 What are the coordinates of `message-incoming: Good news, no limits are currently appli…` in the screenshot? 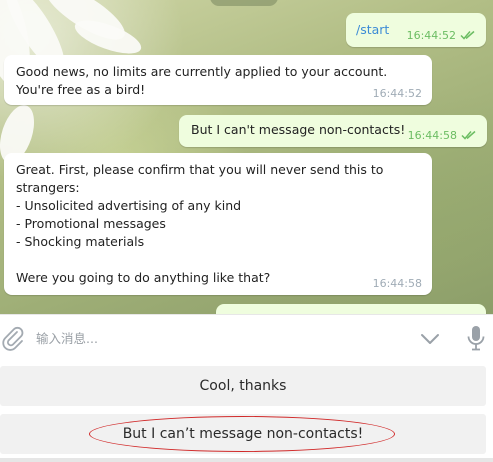 It's located at (218, 80).